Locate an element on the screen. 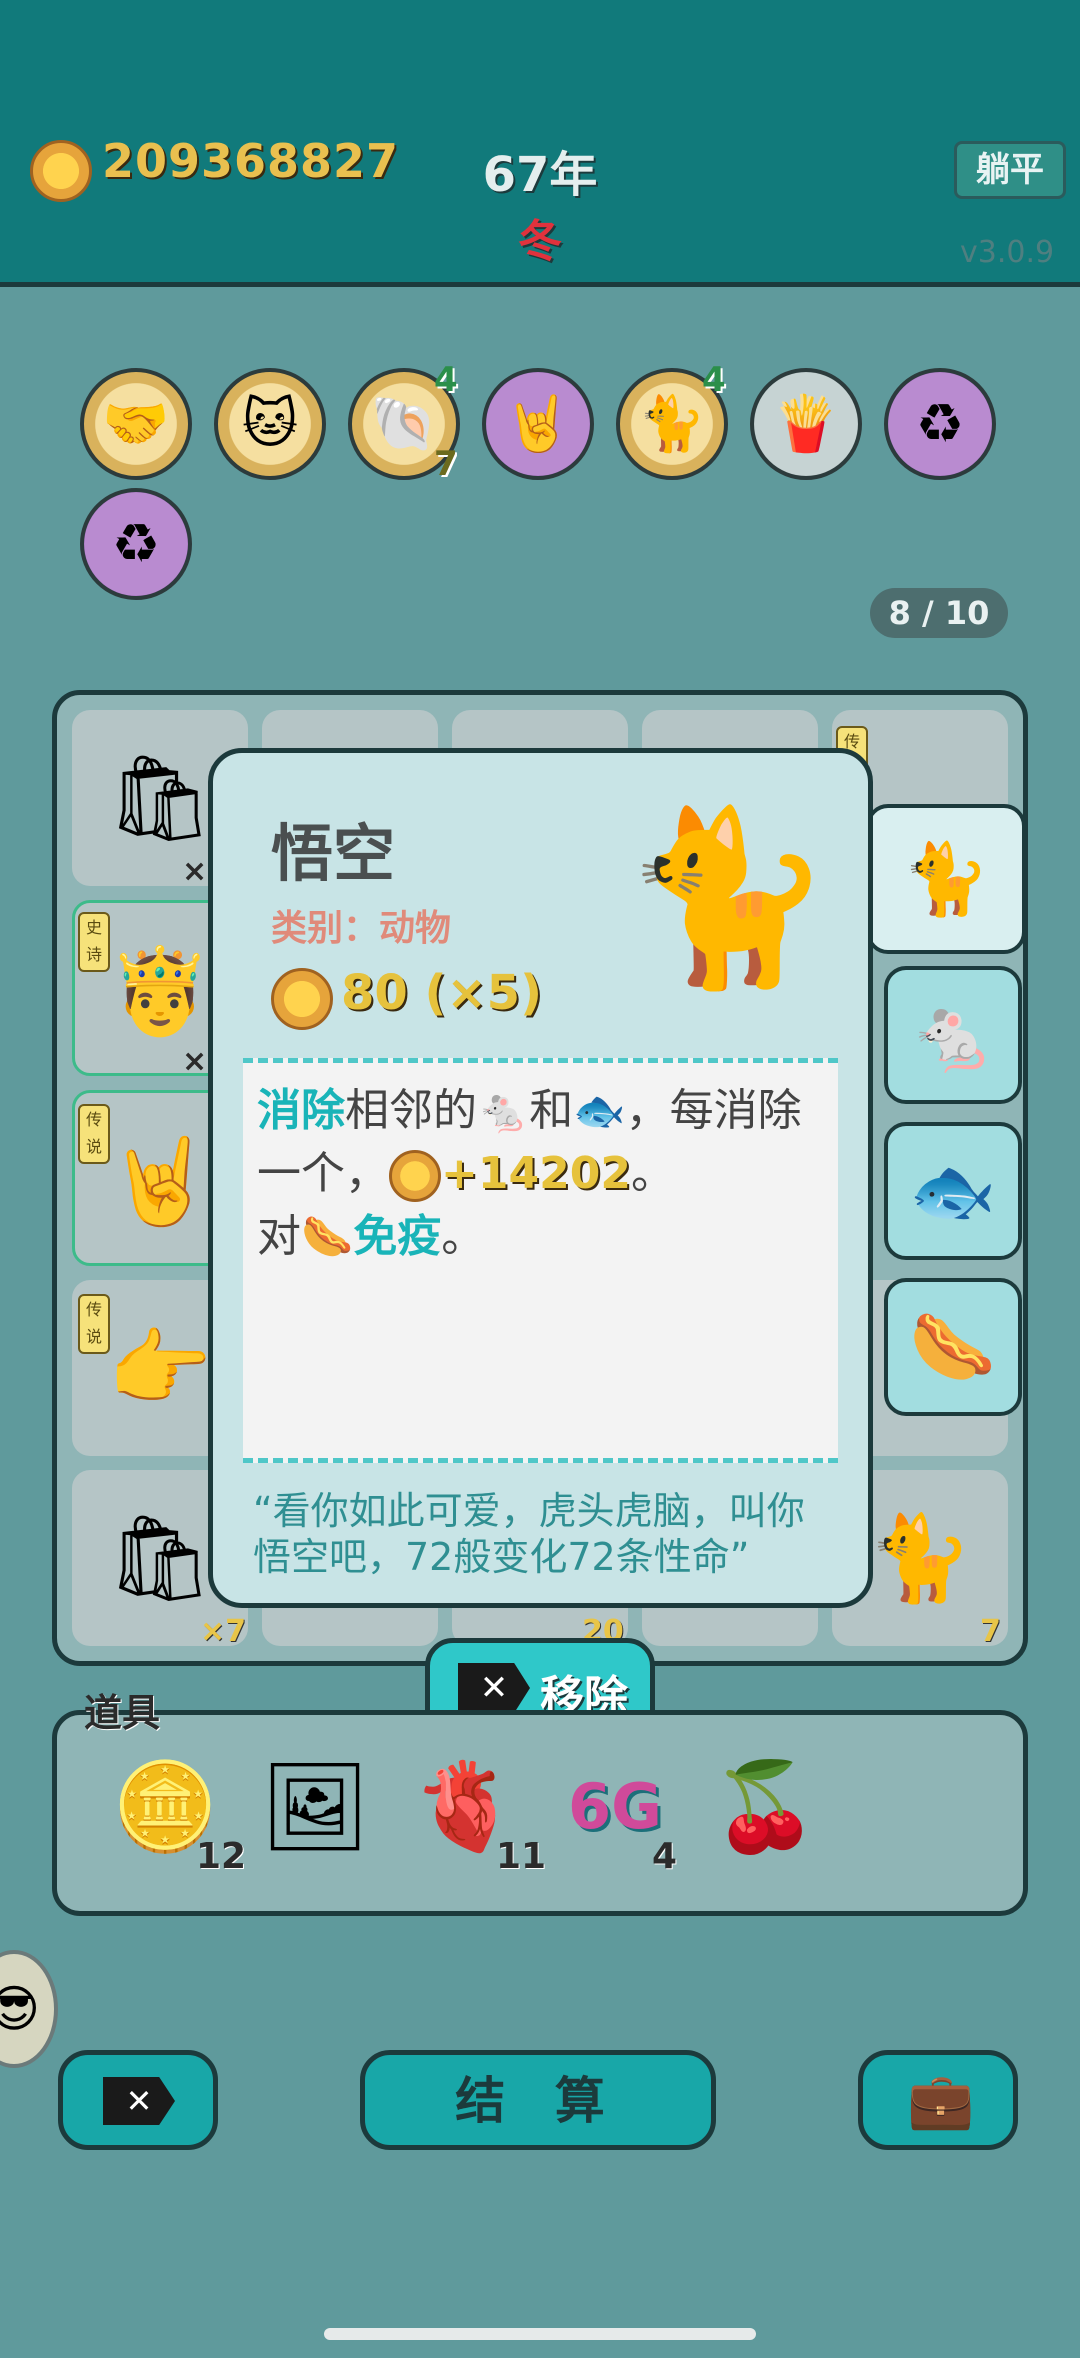 Image resolution: width=1080 pixels, height=2358 pixels. version-label: v3.0.9 is located at coordinates (1007, 252).